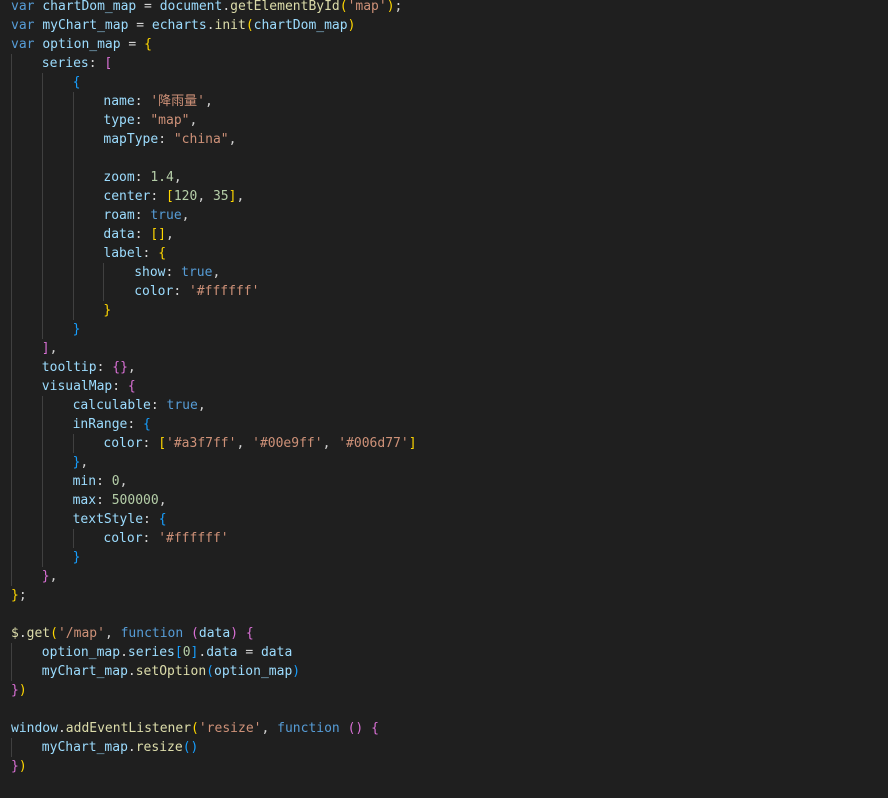  What do you see at coordinates (444, 139) in the screenshot?
I see `code-line: mapType: "china",` at bounding box center [444, 139].